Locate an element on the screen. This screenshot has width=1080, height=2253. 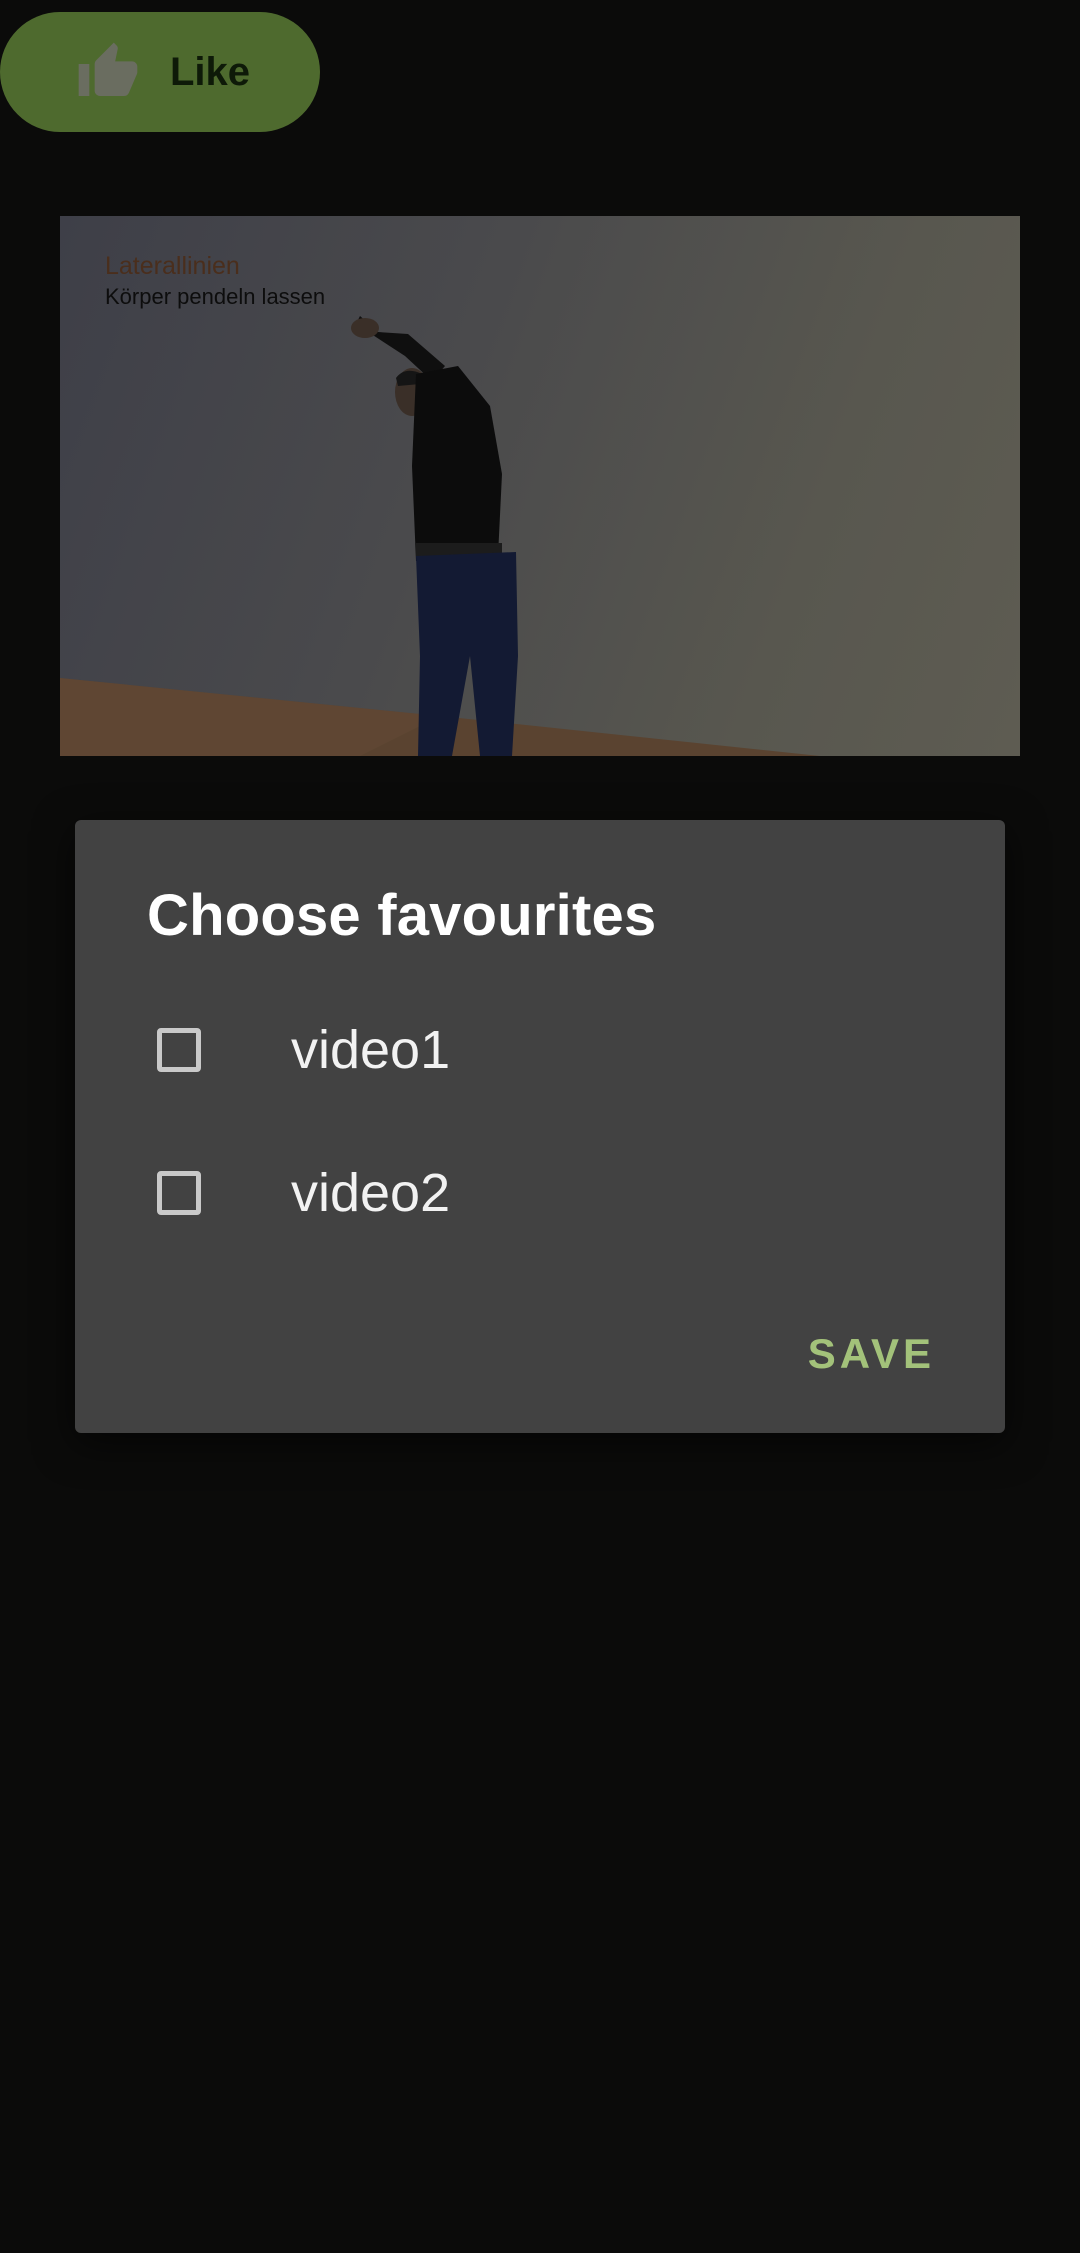
video-caption-title: Laterallinien is located at coordinates (172, 266).